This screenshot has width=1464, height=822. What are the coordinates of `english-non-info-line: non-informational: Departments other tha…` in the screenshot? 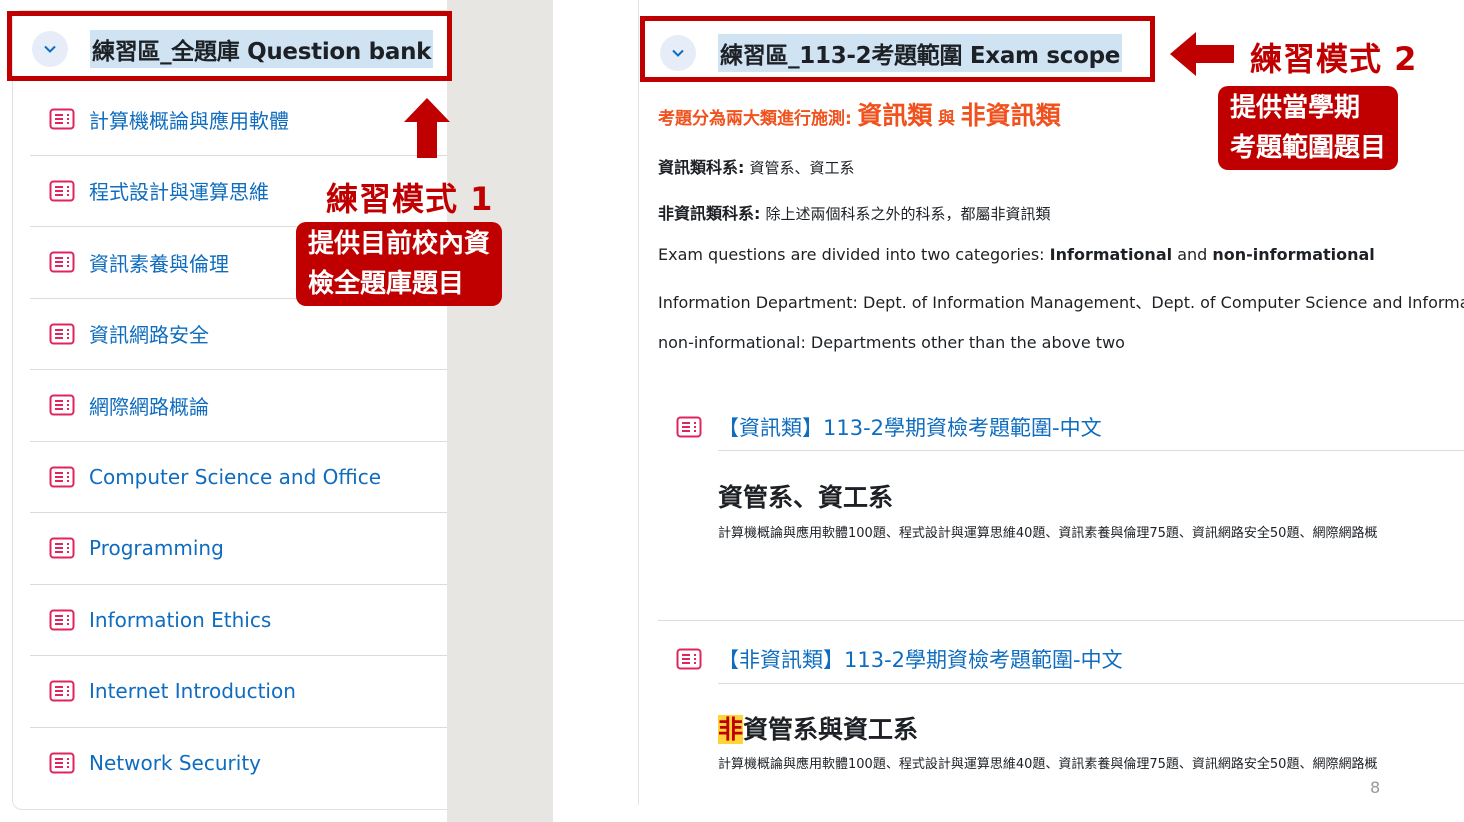 It's located at (891, 342).